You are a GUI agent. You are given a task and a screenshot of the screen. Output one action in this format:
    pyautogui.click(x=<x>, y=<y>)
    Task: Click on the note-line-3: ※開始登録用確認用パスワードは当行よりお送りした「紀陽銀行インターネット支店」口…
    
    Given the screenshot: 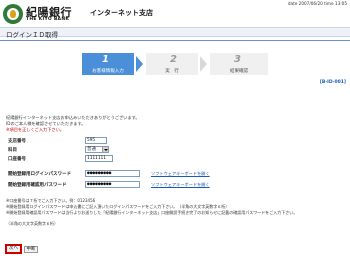 What is the action you would take?
    pyautogui.click(x=152, y=212)
    